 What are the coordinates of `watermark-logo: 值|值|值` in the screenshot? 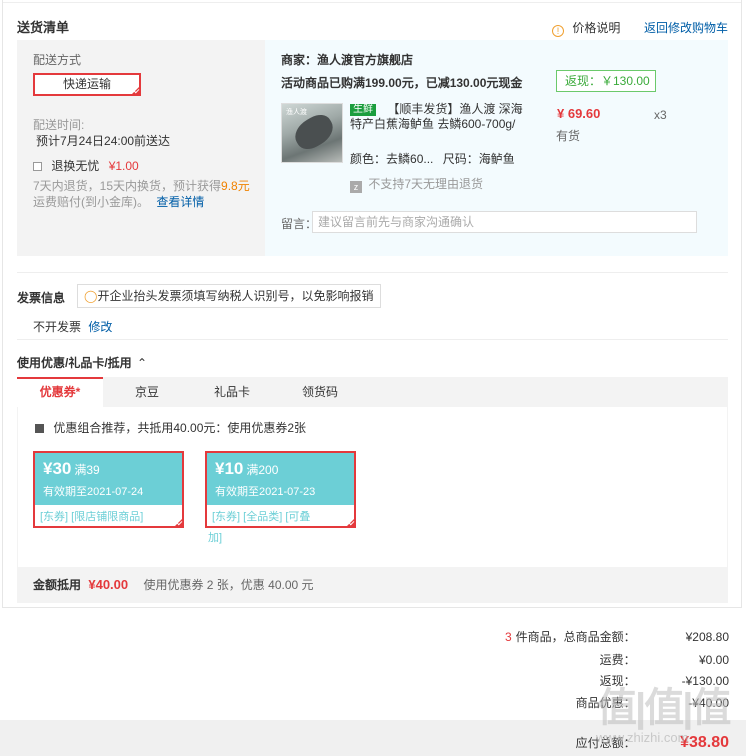 It's located at (664, 708).